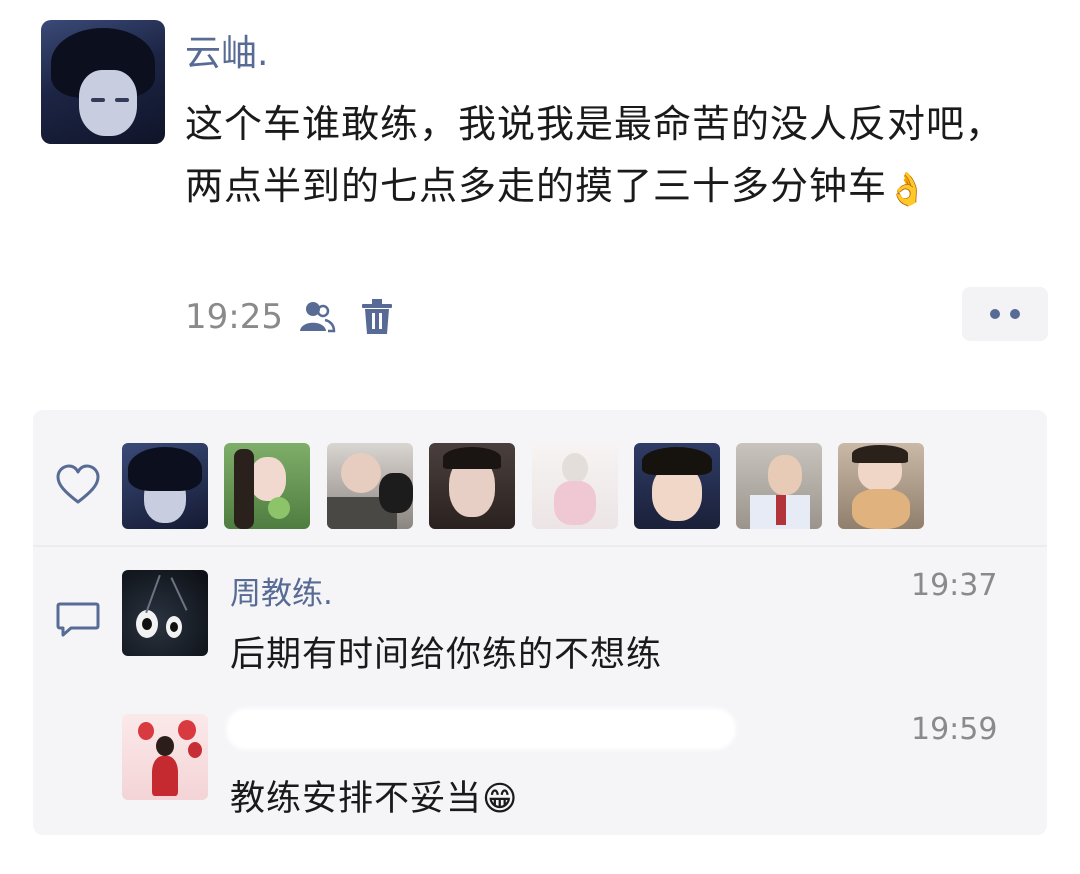 The image size is (1080, 874). What do you see at coordinates (317, 317) in the screenshot?
I see `friends-visibility-icon` at bounding box center [317, 317].